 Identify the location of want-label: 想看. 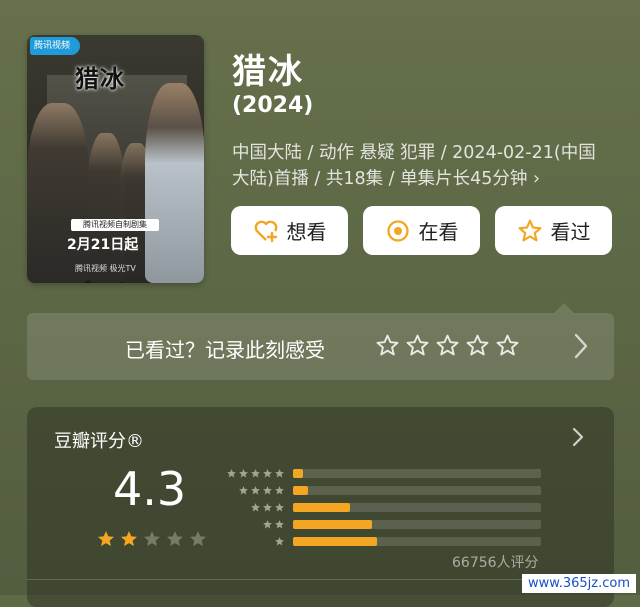
(306, 232).